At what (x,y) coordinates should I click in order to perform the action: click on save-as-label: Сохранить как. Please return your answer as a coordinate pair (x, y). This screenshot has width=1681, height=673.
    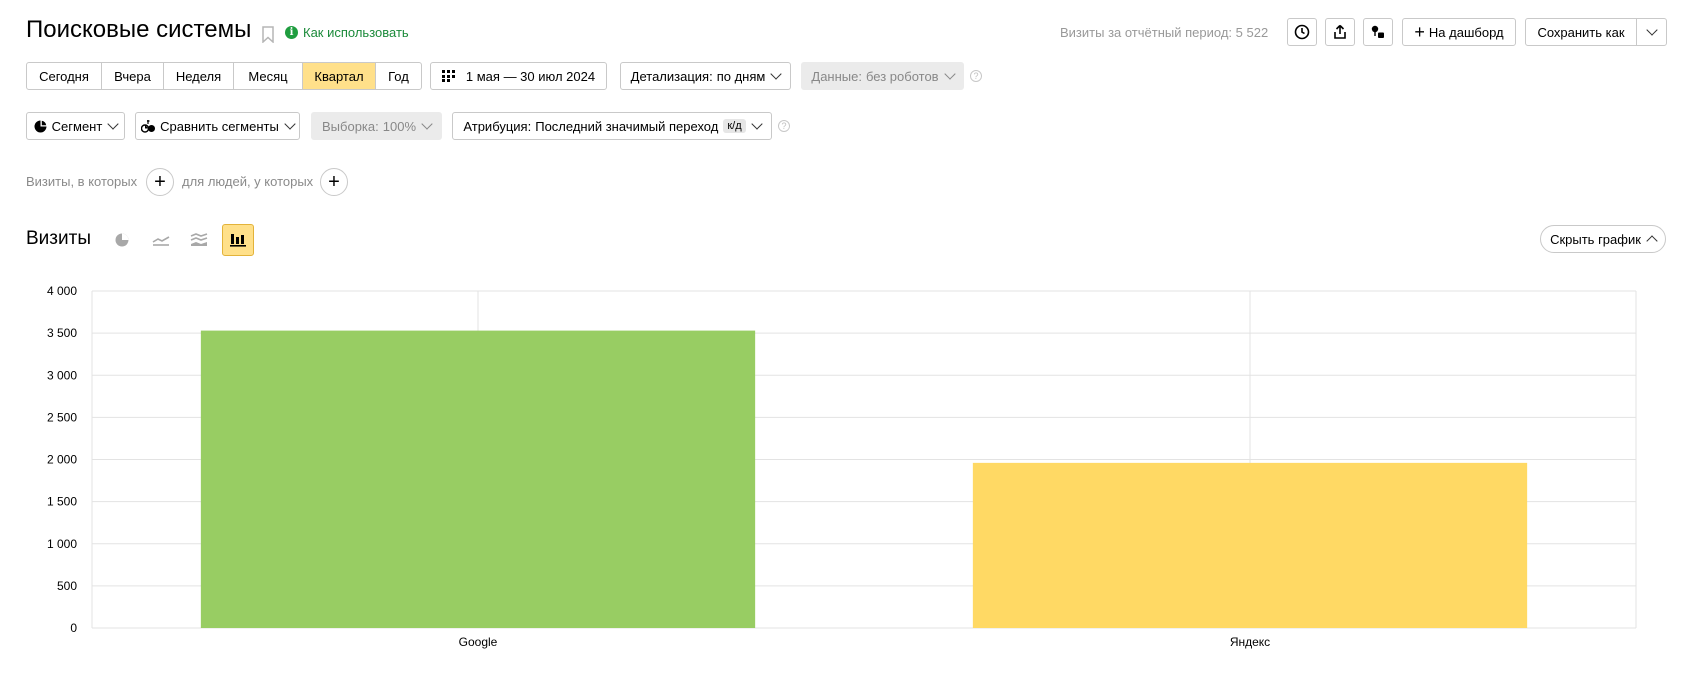
    Looking at the image, I should click on (1581, 32).